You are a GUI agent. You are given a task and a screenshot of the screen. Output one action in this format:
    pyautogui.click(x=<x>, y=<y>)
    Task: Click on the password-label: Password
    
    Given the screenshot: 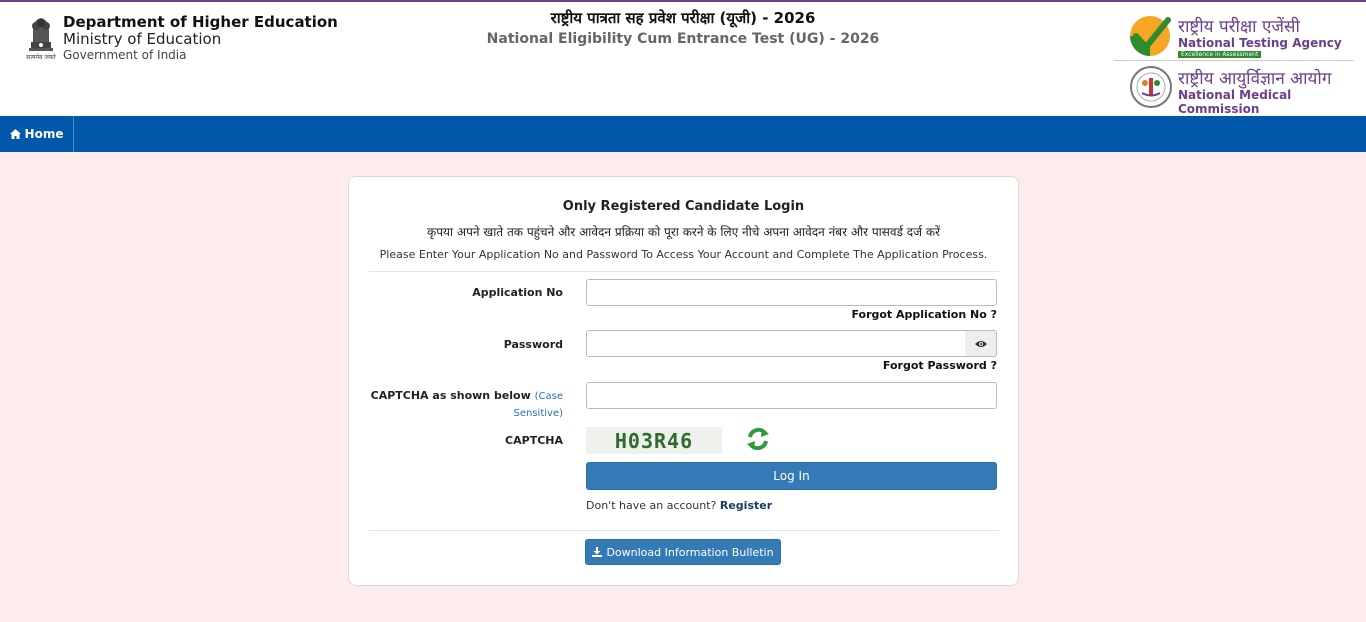 What is the action you would take?
    pyautogui.click(x=533, y=344)
    